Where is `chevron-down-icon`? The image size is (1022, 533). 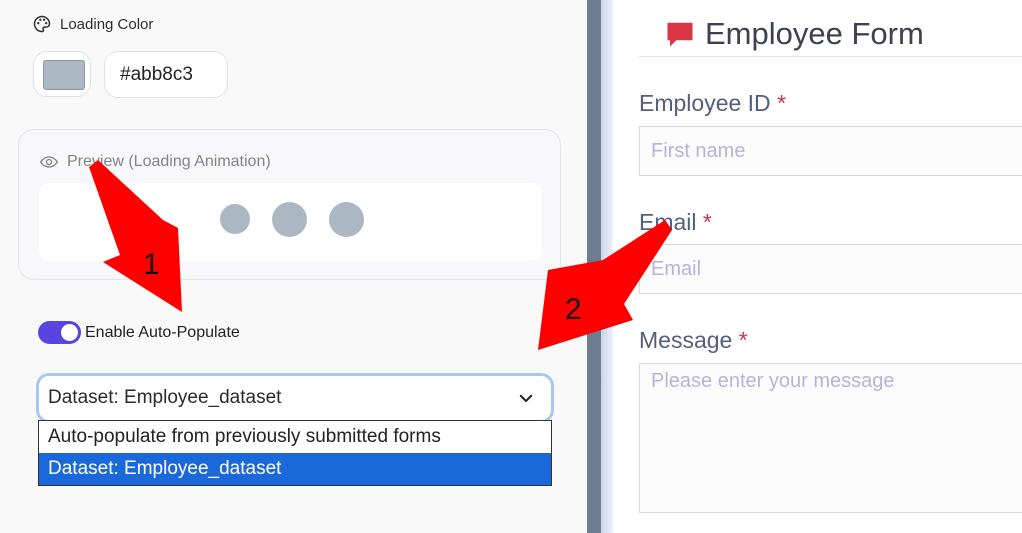 chevron-down-icon is located at coordinates (526, 398).